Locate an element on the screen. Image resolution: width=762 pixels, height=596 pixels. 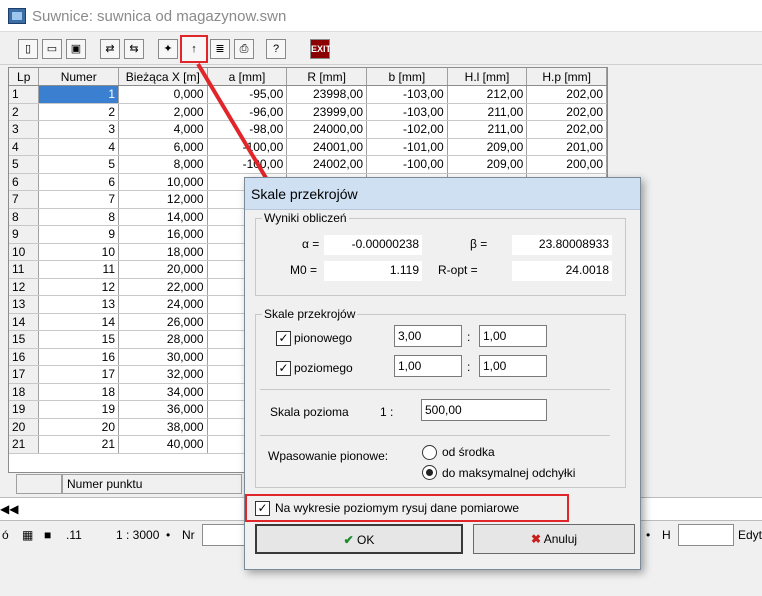
cancel-label: Anuluj is located at coordinates (560, 539).